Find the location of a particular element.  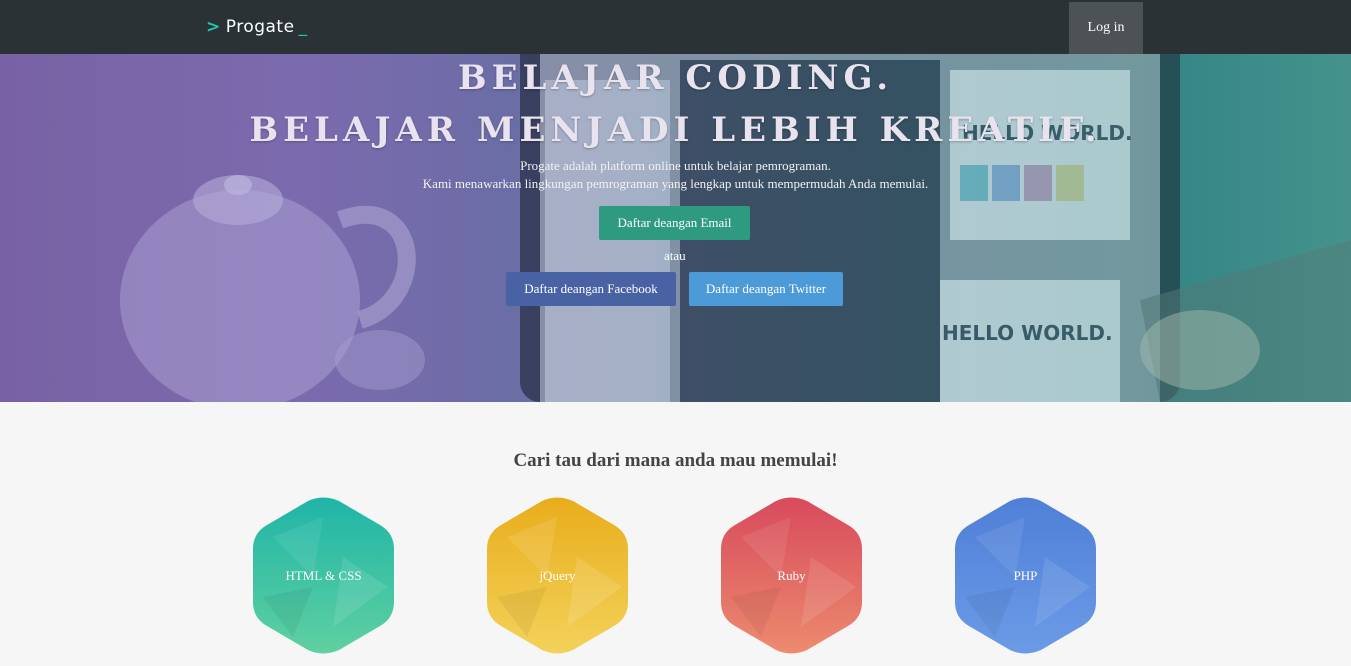

course-label: HTML & CSS is located at coordinates (323, 575).